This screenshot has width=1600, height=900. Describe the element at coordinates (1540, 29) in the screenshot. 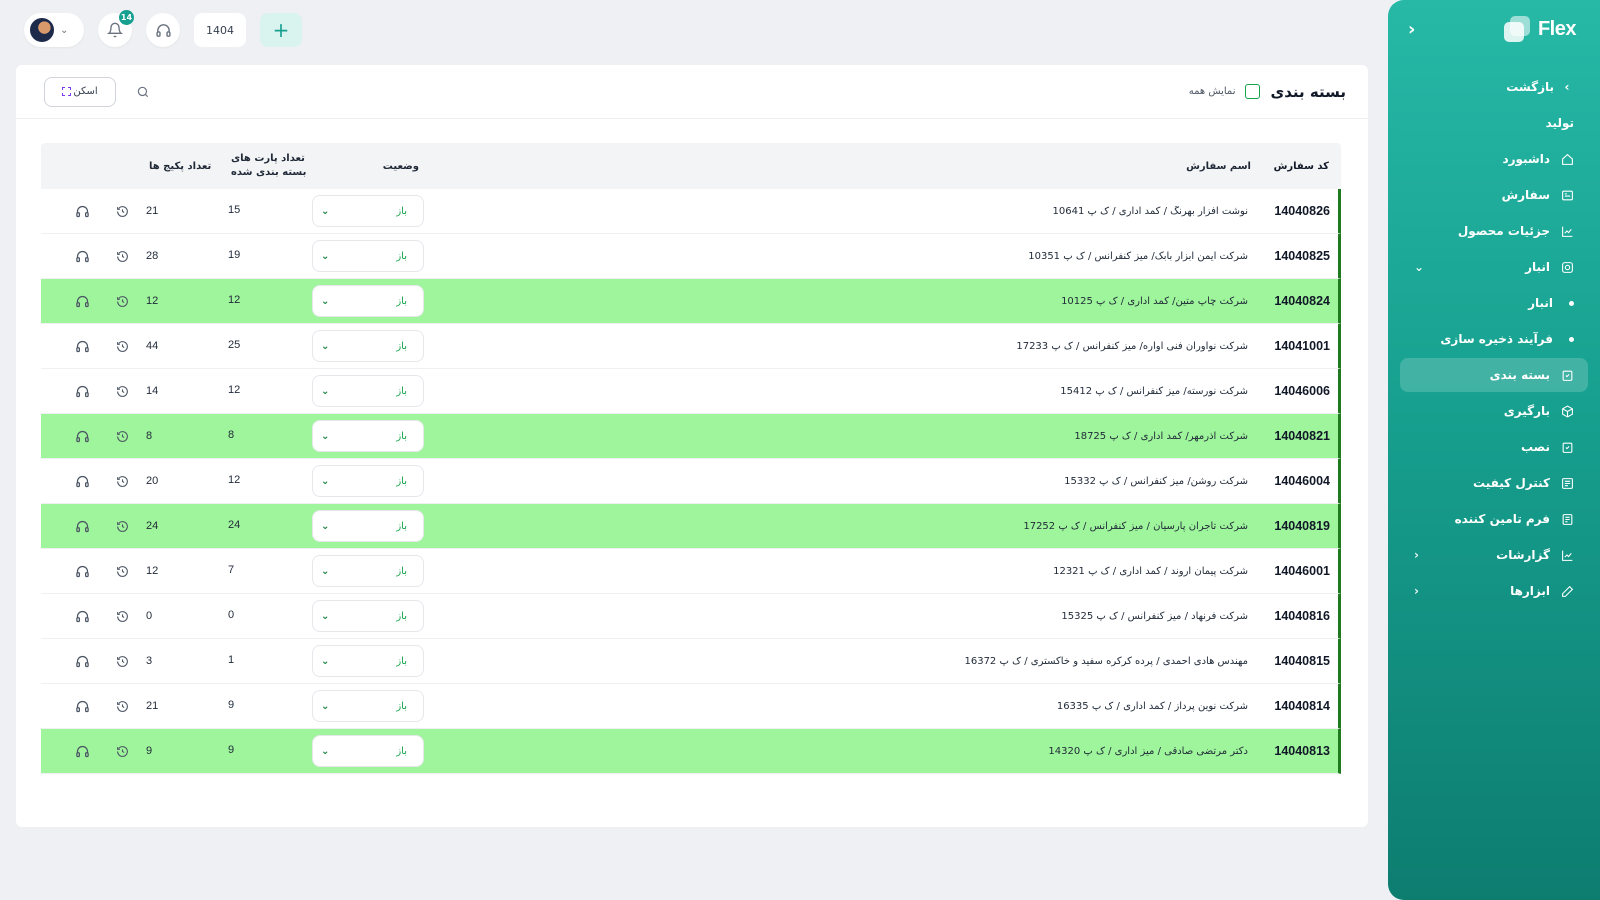

I see `brand-logo: Flex` at that location.